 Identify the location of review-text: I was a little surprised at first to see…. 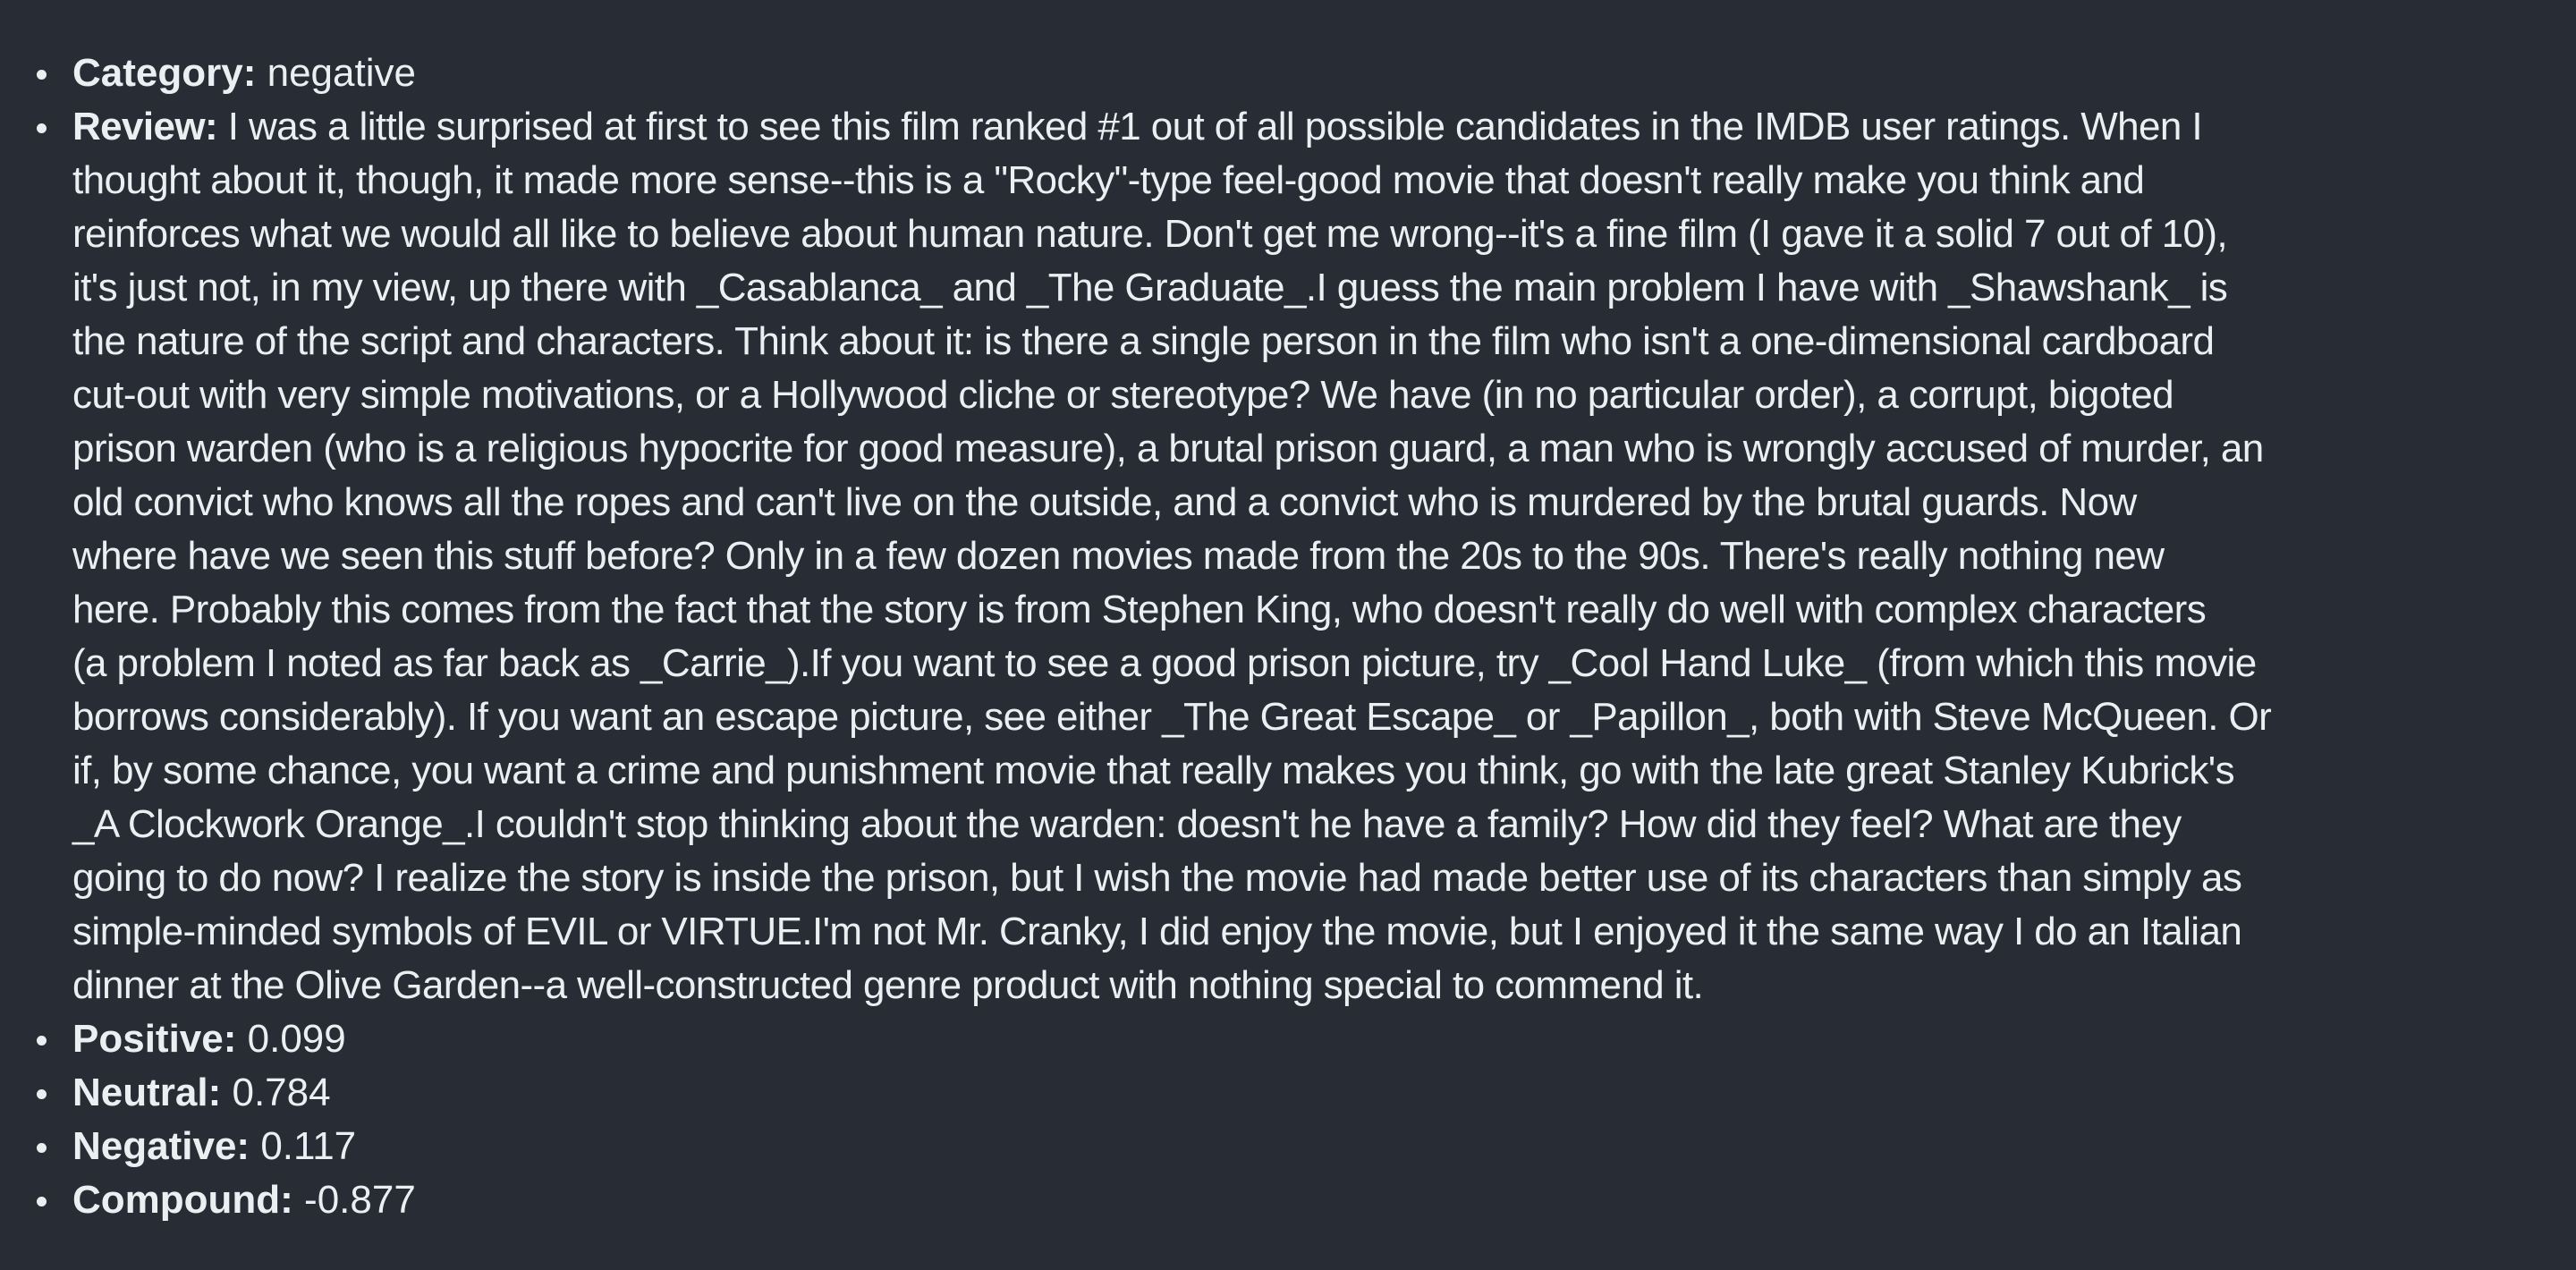
(1215, 127).